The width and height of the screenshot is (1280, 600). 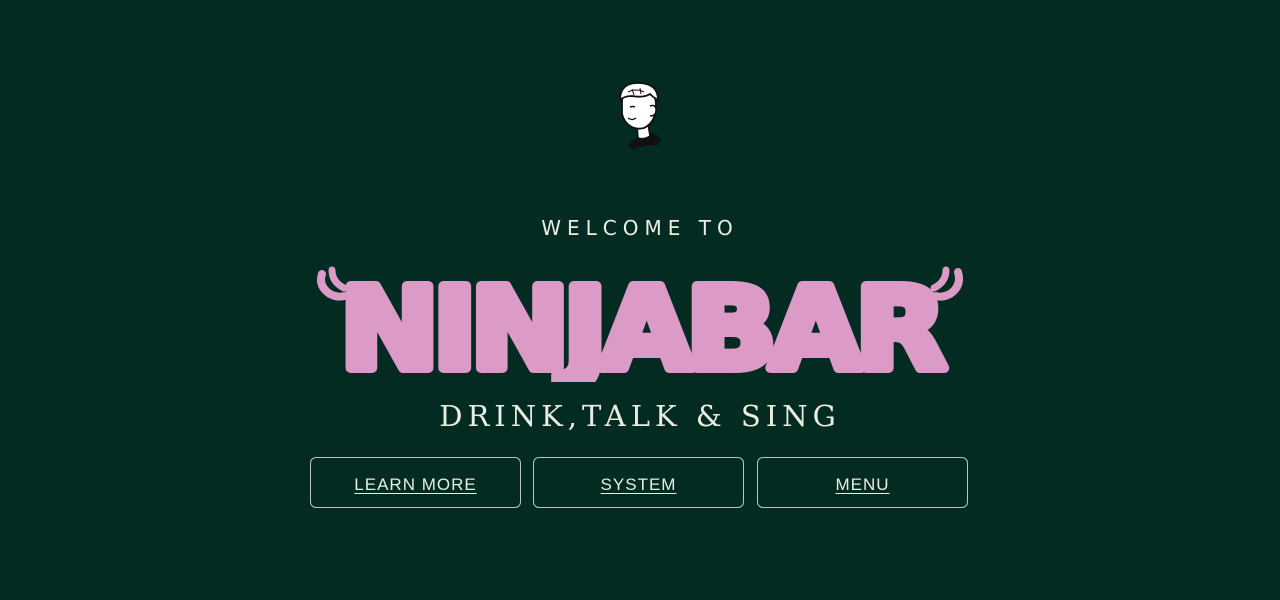 I want to click on learn-more-button: LEARN MORE, so click(x=415, y=482).